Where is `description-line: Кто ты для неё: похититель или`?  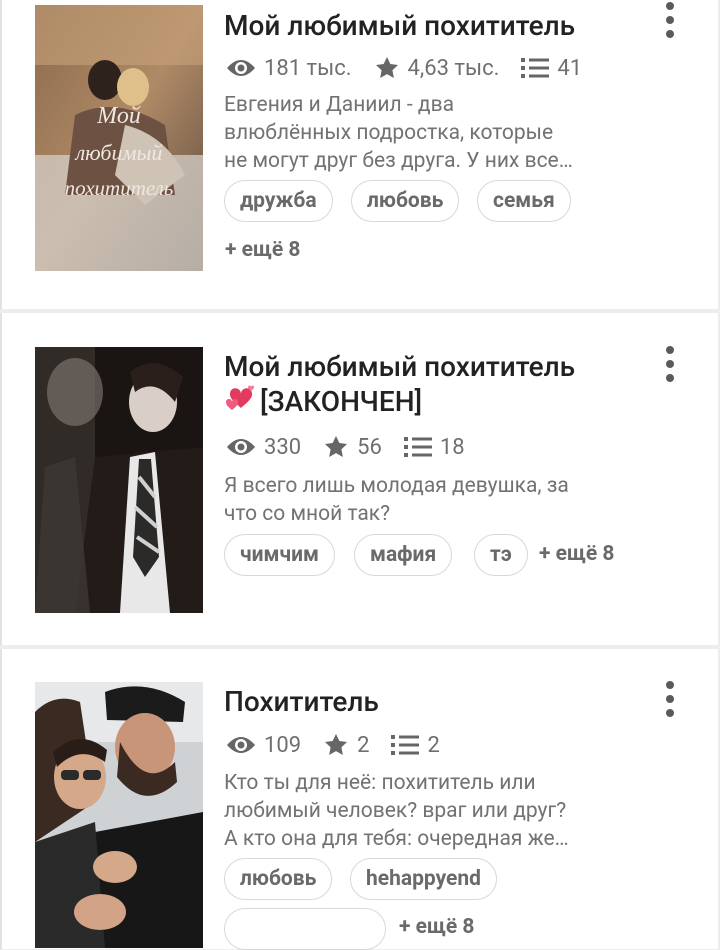
description-line: Кто ты для неё: похититель или is located at coordinates (380, 783).